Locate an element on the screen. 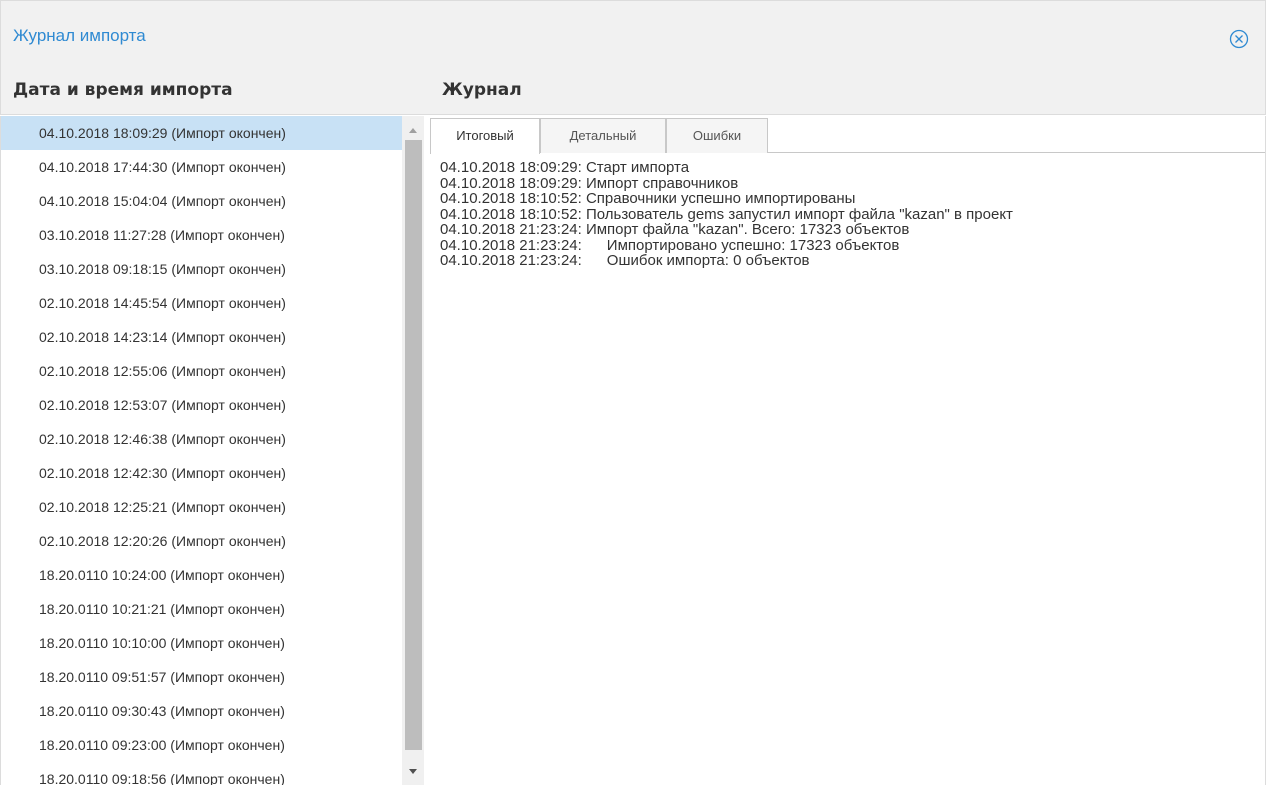  scroll-down-icon is located at coordinates (413, 771).